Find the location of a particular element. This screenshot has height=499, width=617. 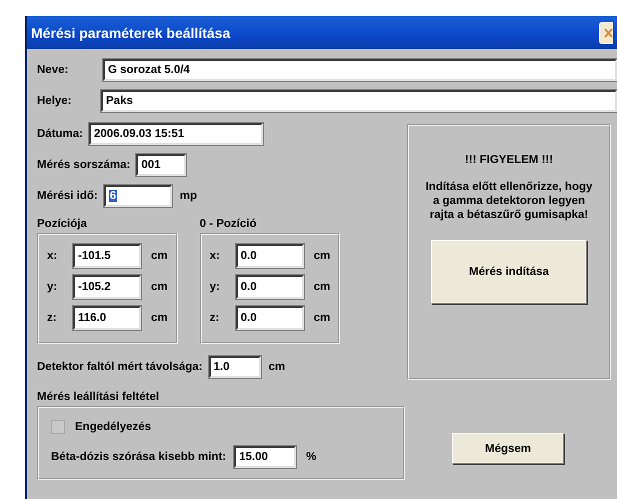

field-label: Helye: is located at coordinates (55, 101).